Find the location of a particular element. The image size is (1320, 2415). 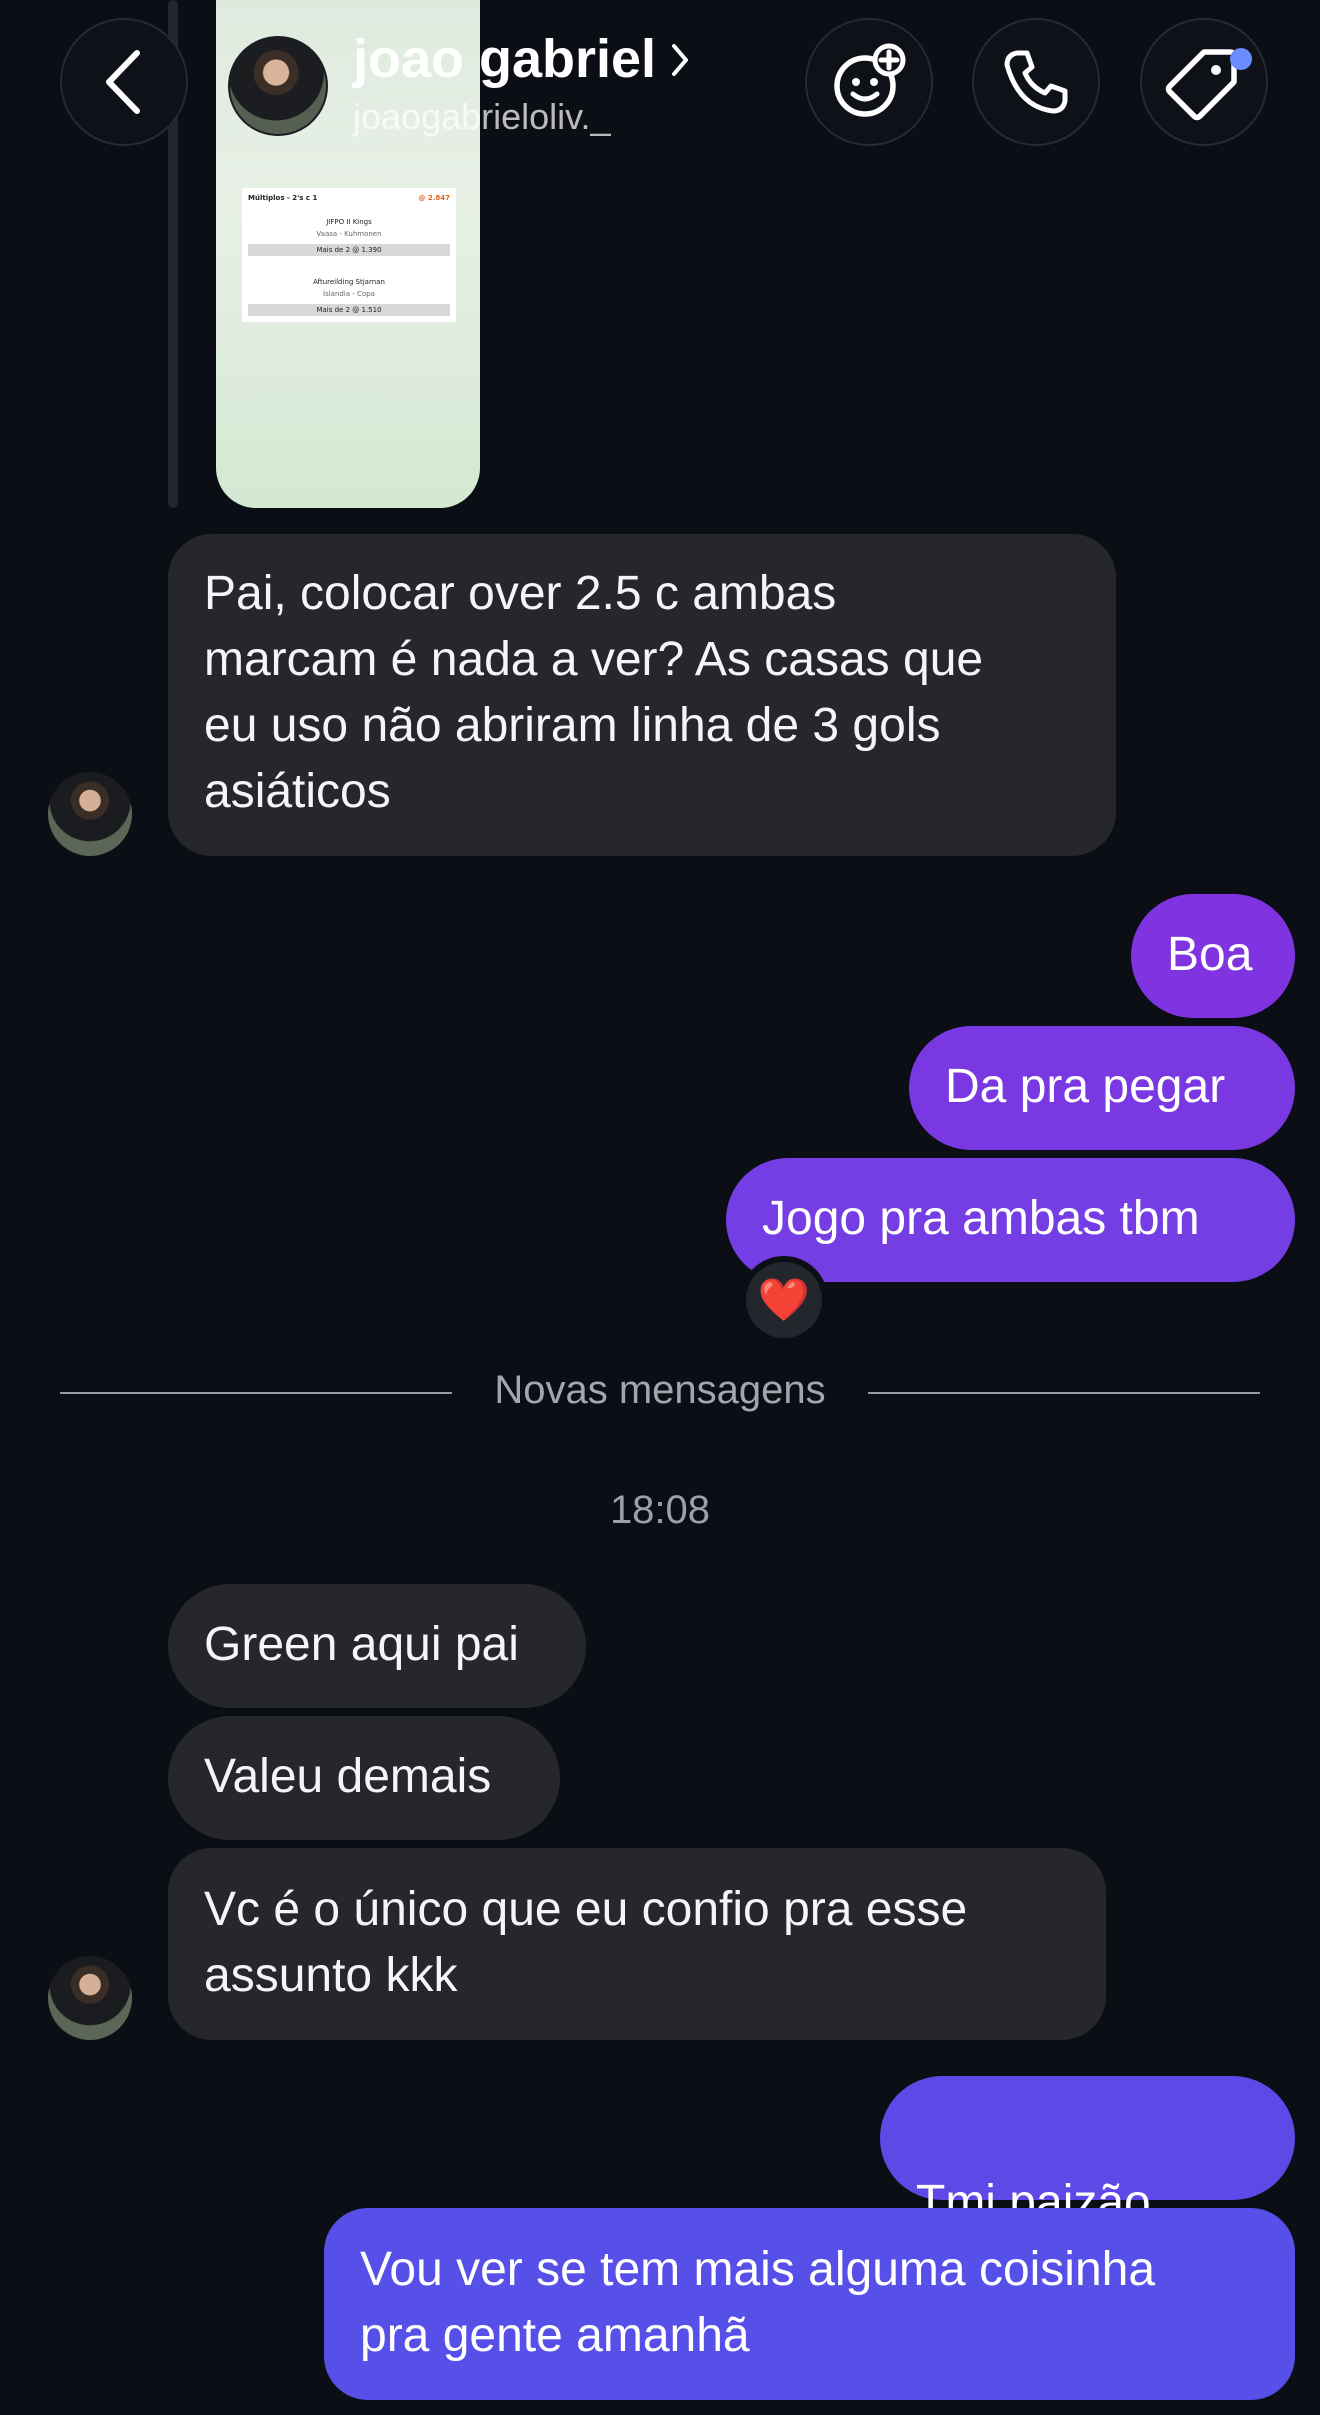

slip-match-1: JIFPO II Kings is located at coordinates (349, 222).